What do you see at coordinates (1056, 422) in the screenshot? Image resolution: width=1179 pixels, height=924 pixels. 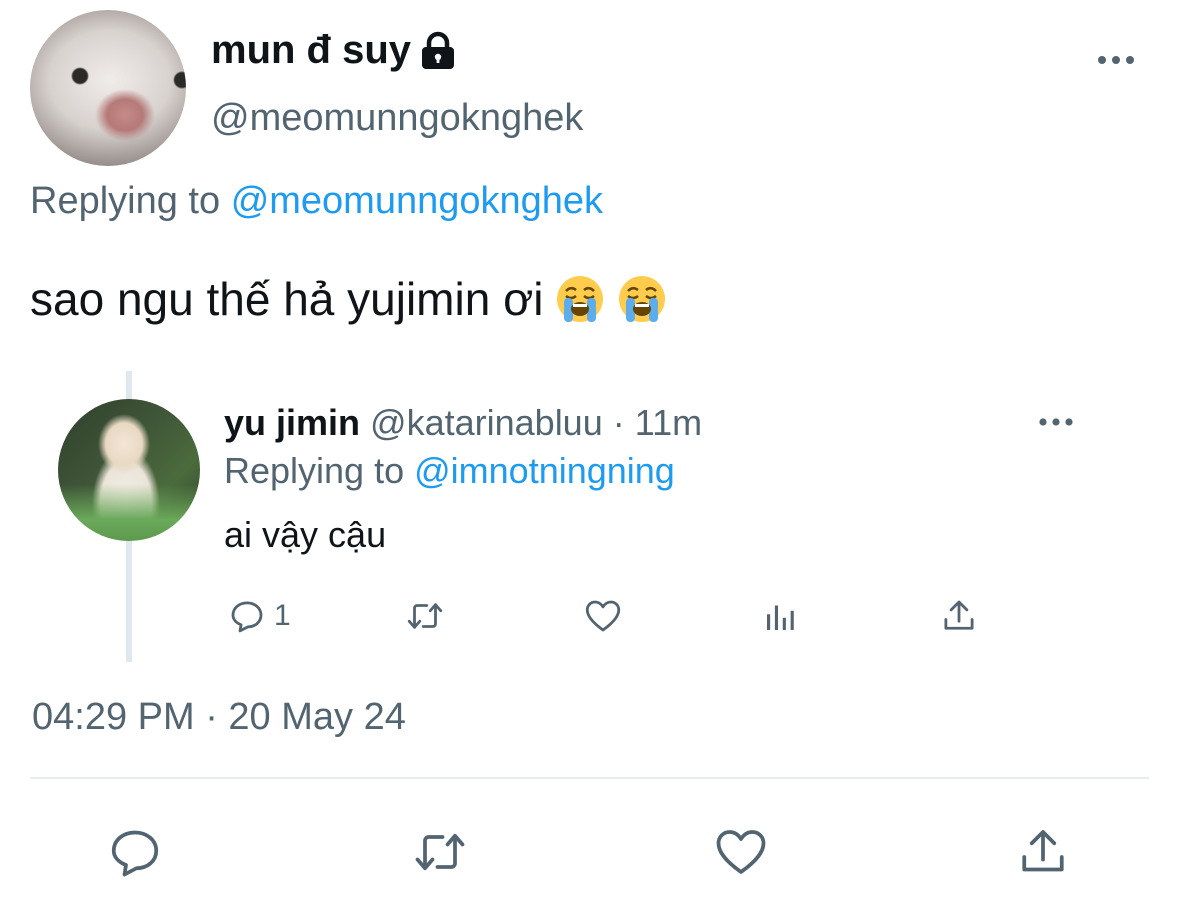 I see `quoted-more-options-icon` at bounding box center [1056, 422].